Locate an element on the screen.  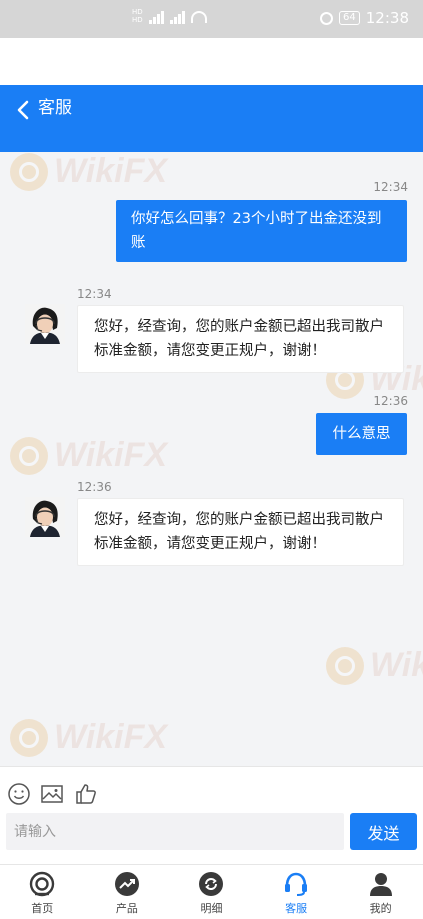
tab-details: 明细 is located at coordinates (211, 892).